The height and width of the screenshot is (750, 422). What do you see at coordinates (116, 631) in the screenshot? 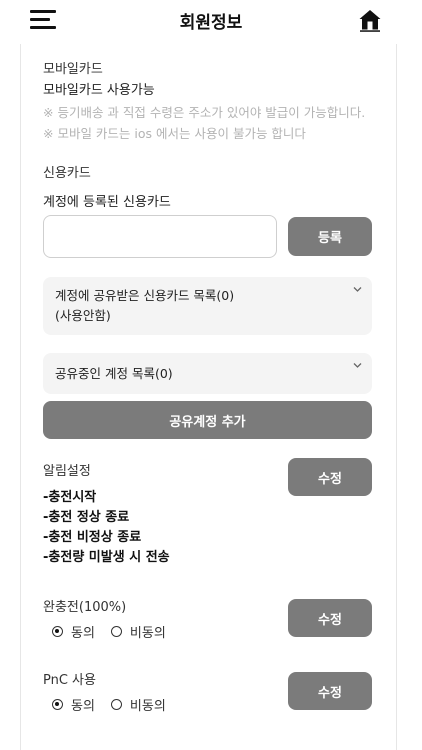
I see `full-charge-disagree-radio` at bounding box center [116, 631].